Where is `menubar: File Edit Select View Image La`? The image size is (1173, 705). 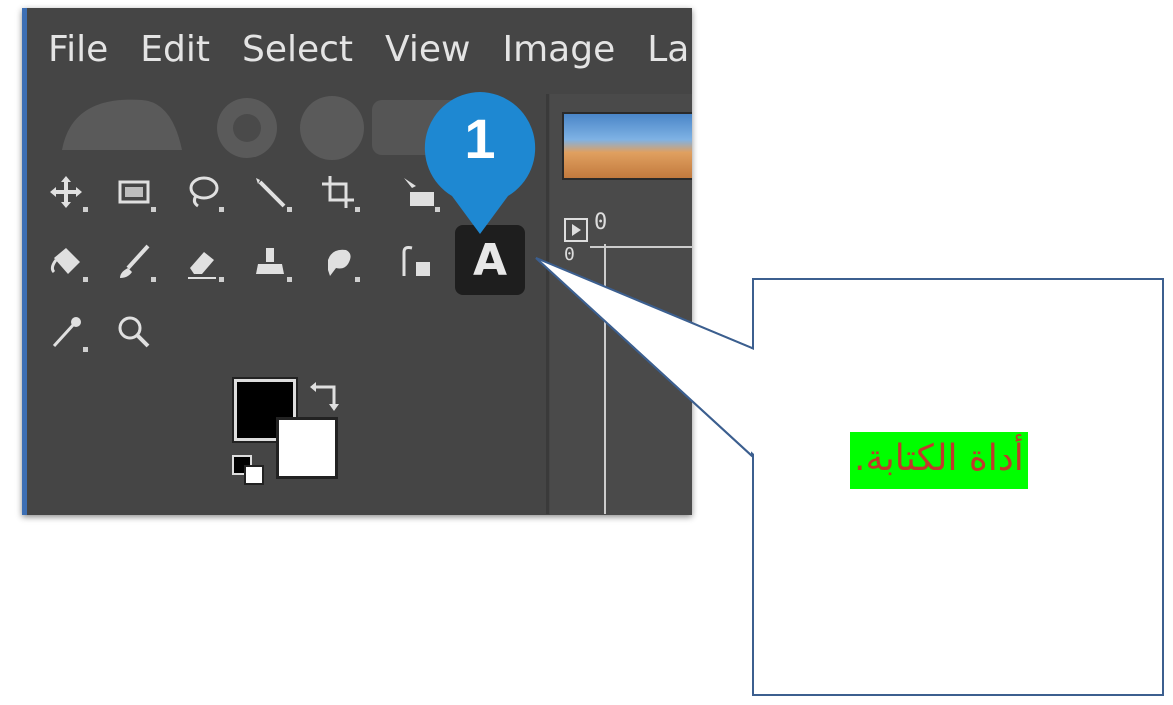
menubar: File Edit Select View Image La is located at coordinates (357, 49).